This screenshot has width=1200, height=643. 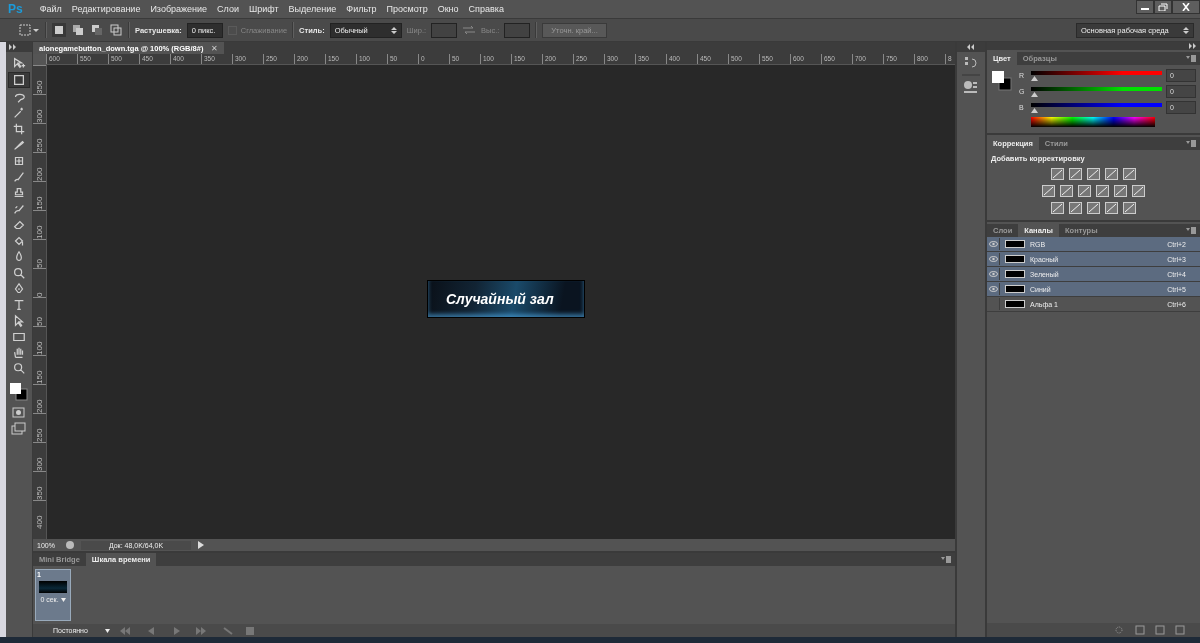 I want to click on restore-button, so click(x=1163, y=7).